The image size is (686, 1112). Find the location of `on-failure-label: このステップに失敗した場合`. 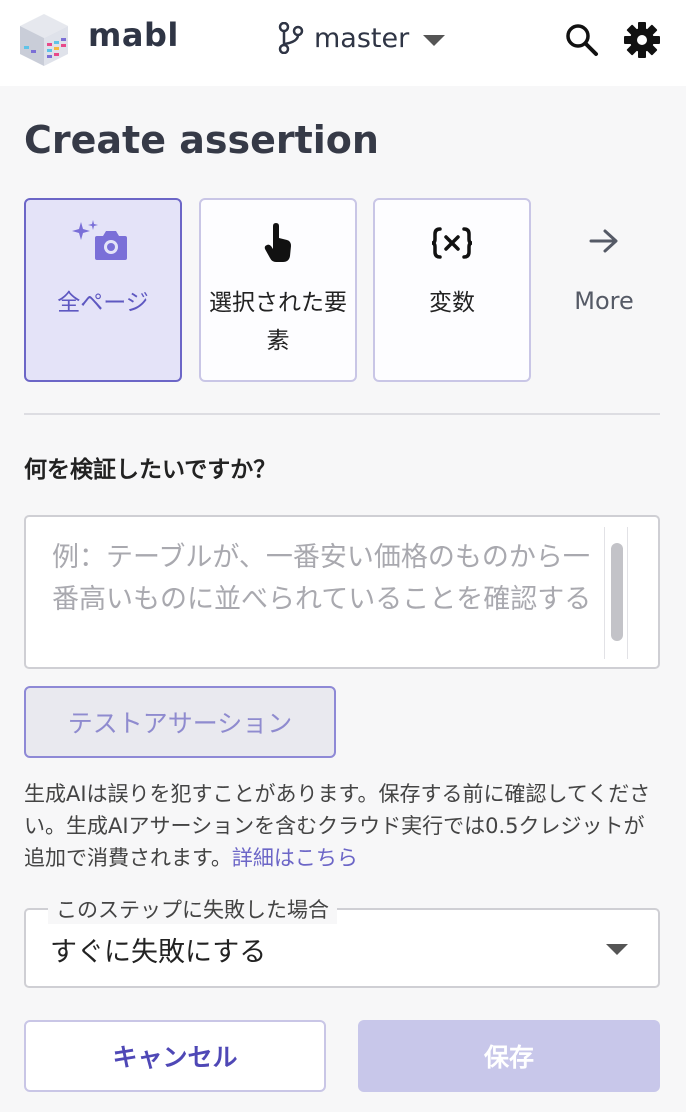

on-failure-label: このステップに失敗した場合 is located at coordinates (192, 909).